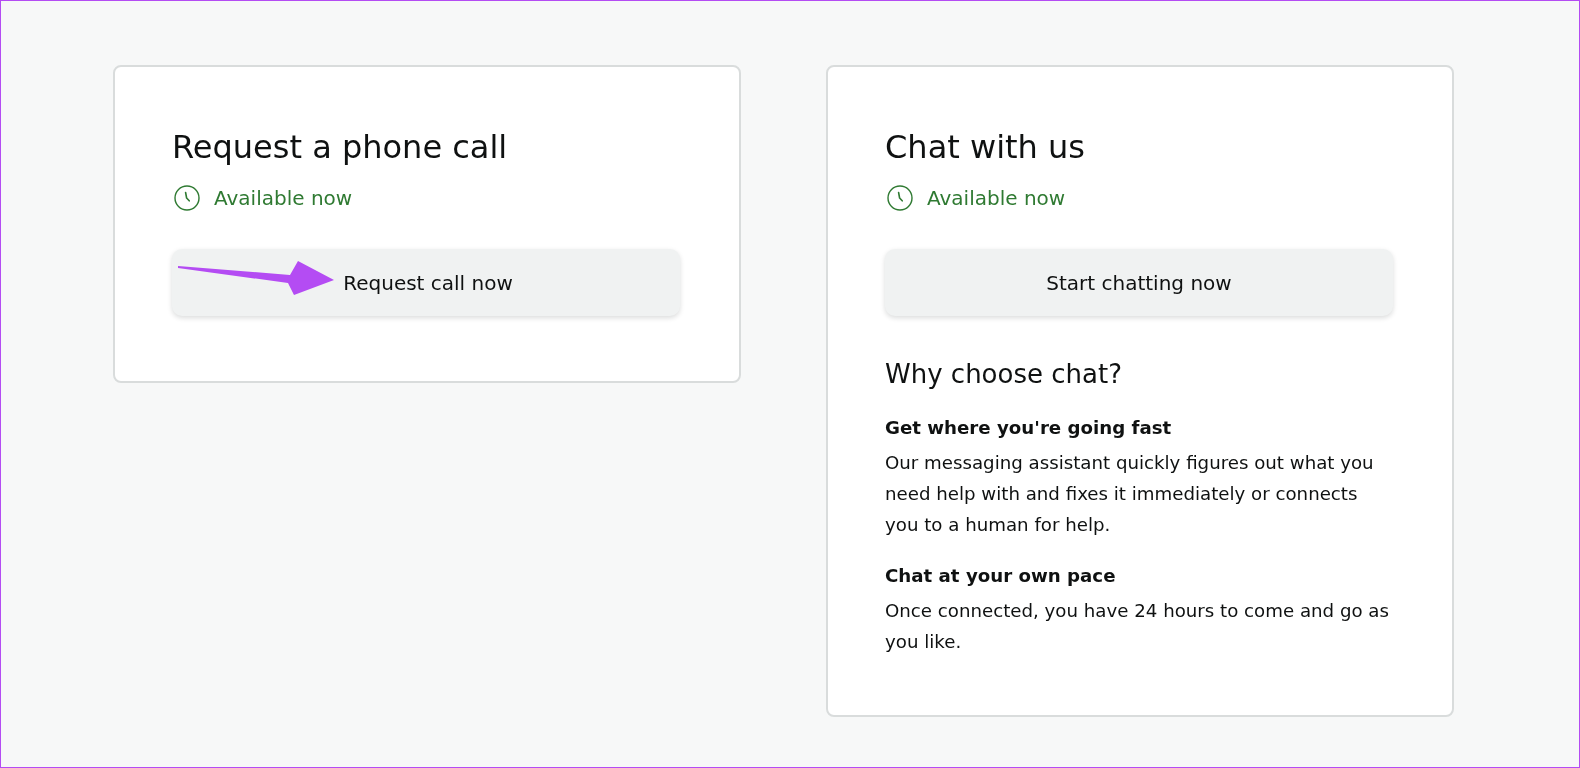 The width and height of the screenshot is (1580, 768). What do you see at coordinates (426, 282) in the screenshot?
I see `action-button: Request call now` at bounding box center [426, 282].